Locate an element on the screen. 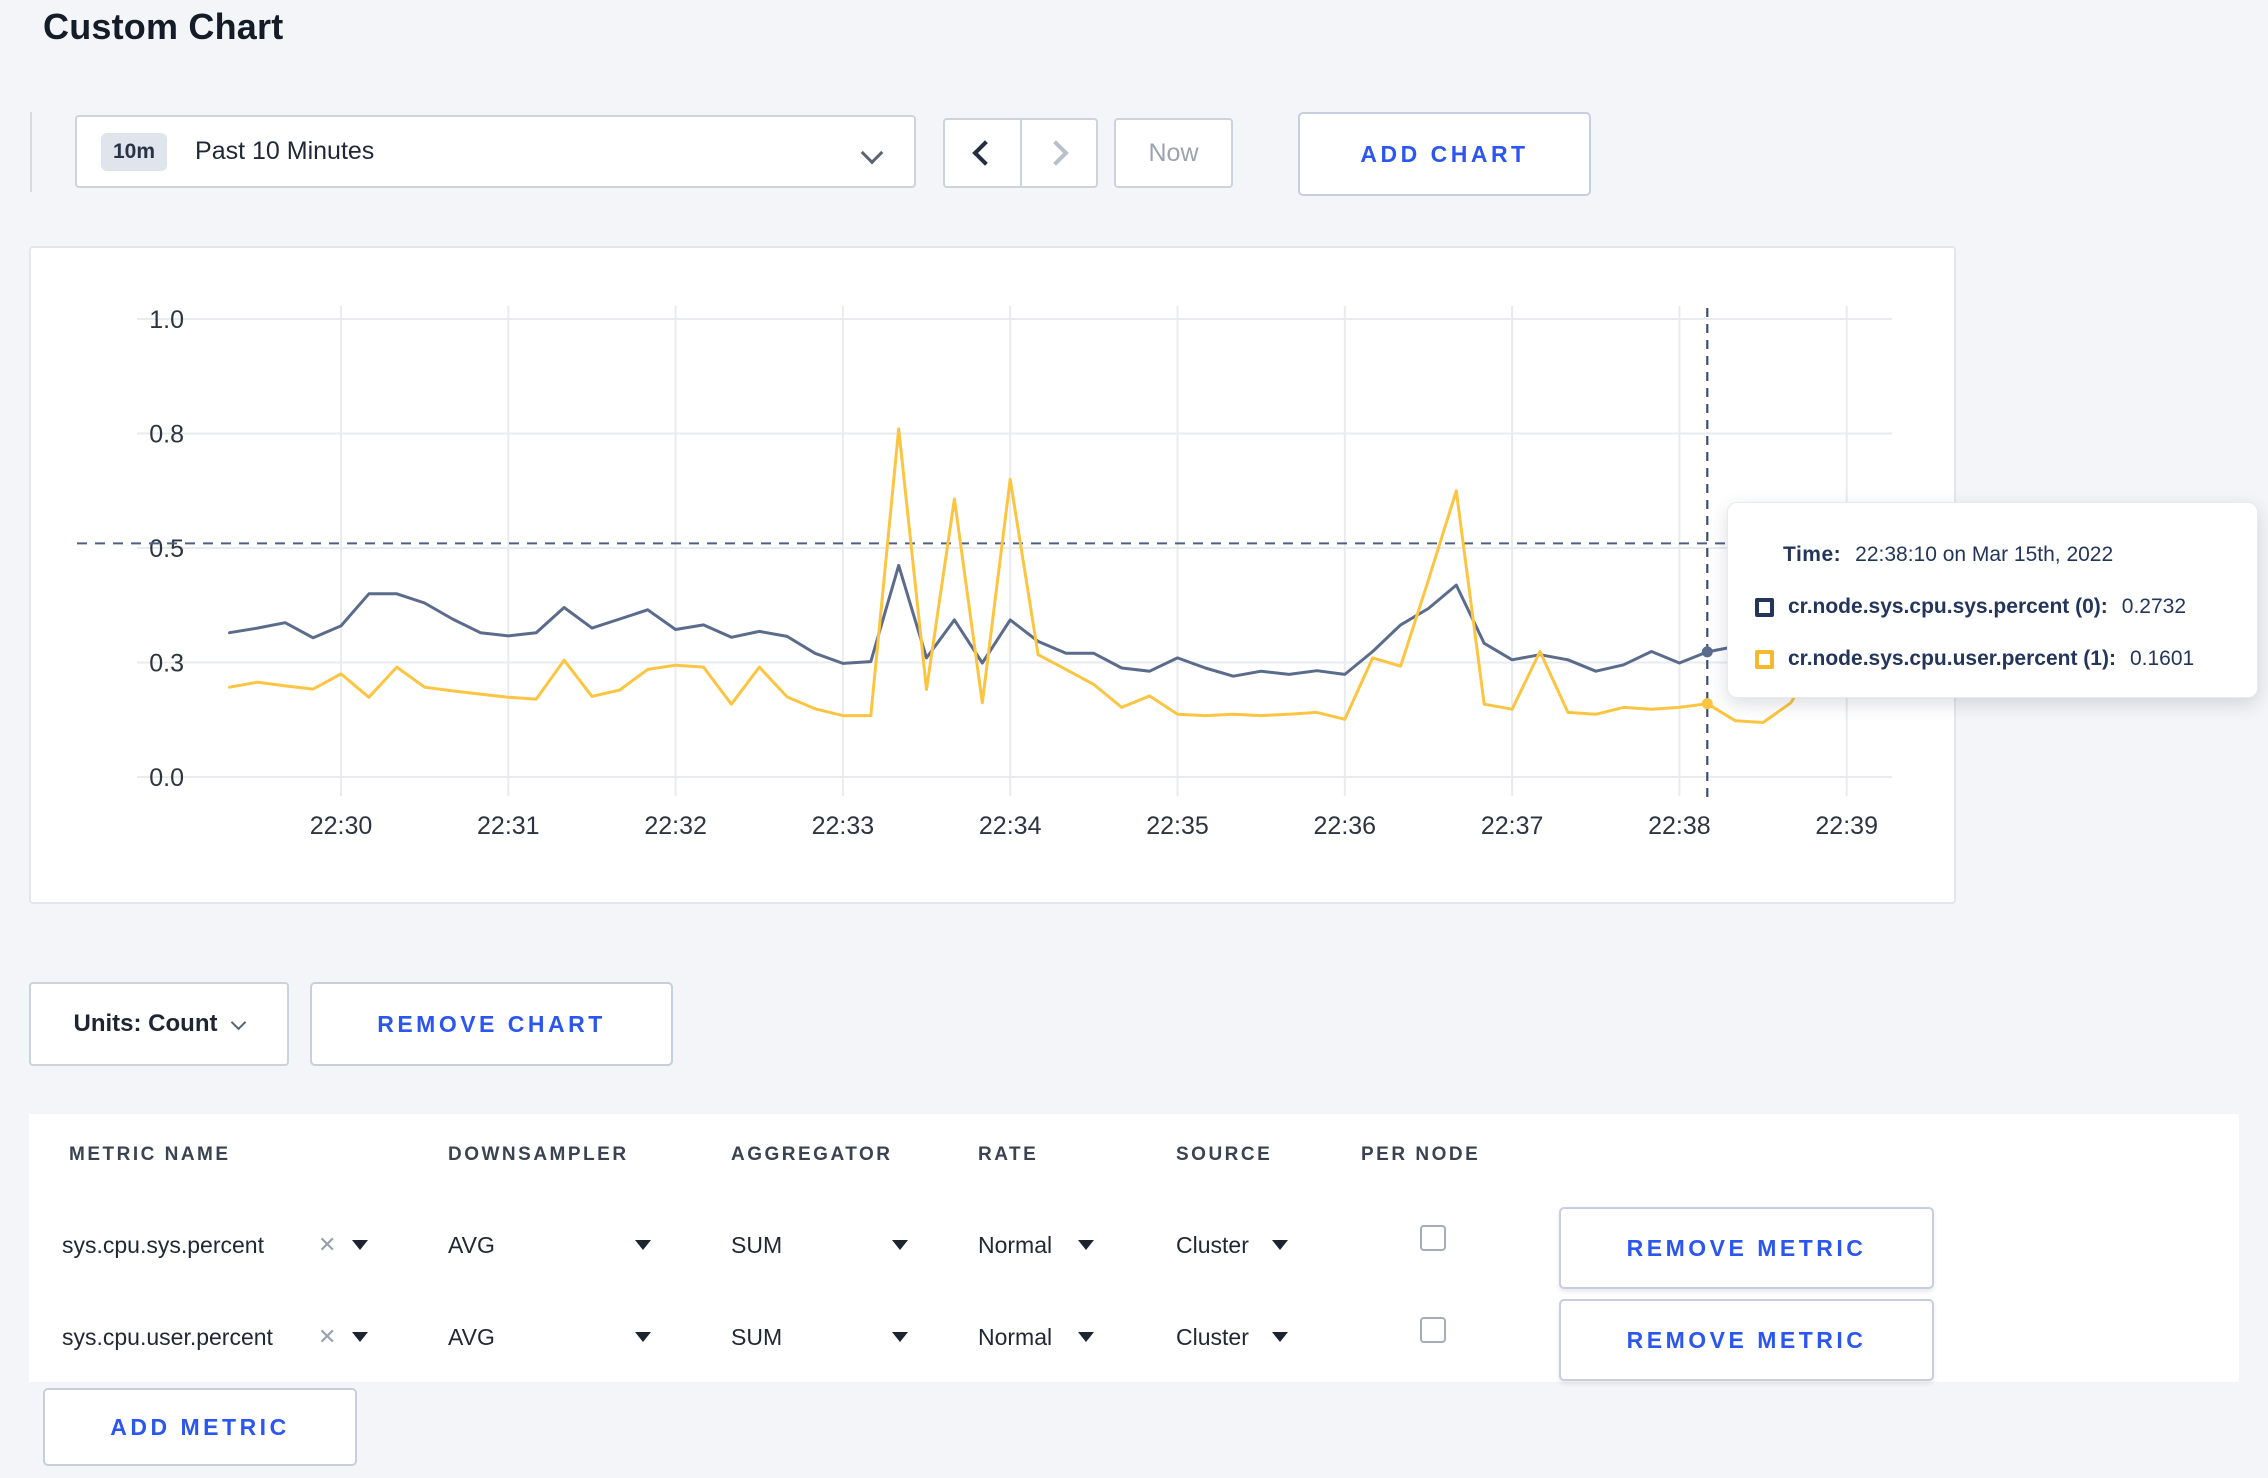 This screenshot has width=2268, height=1478. next-range-button is located at coordinates (1058, 153).